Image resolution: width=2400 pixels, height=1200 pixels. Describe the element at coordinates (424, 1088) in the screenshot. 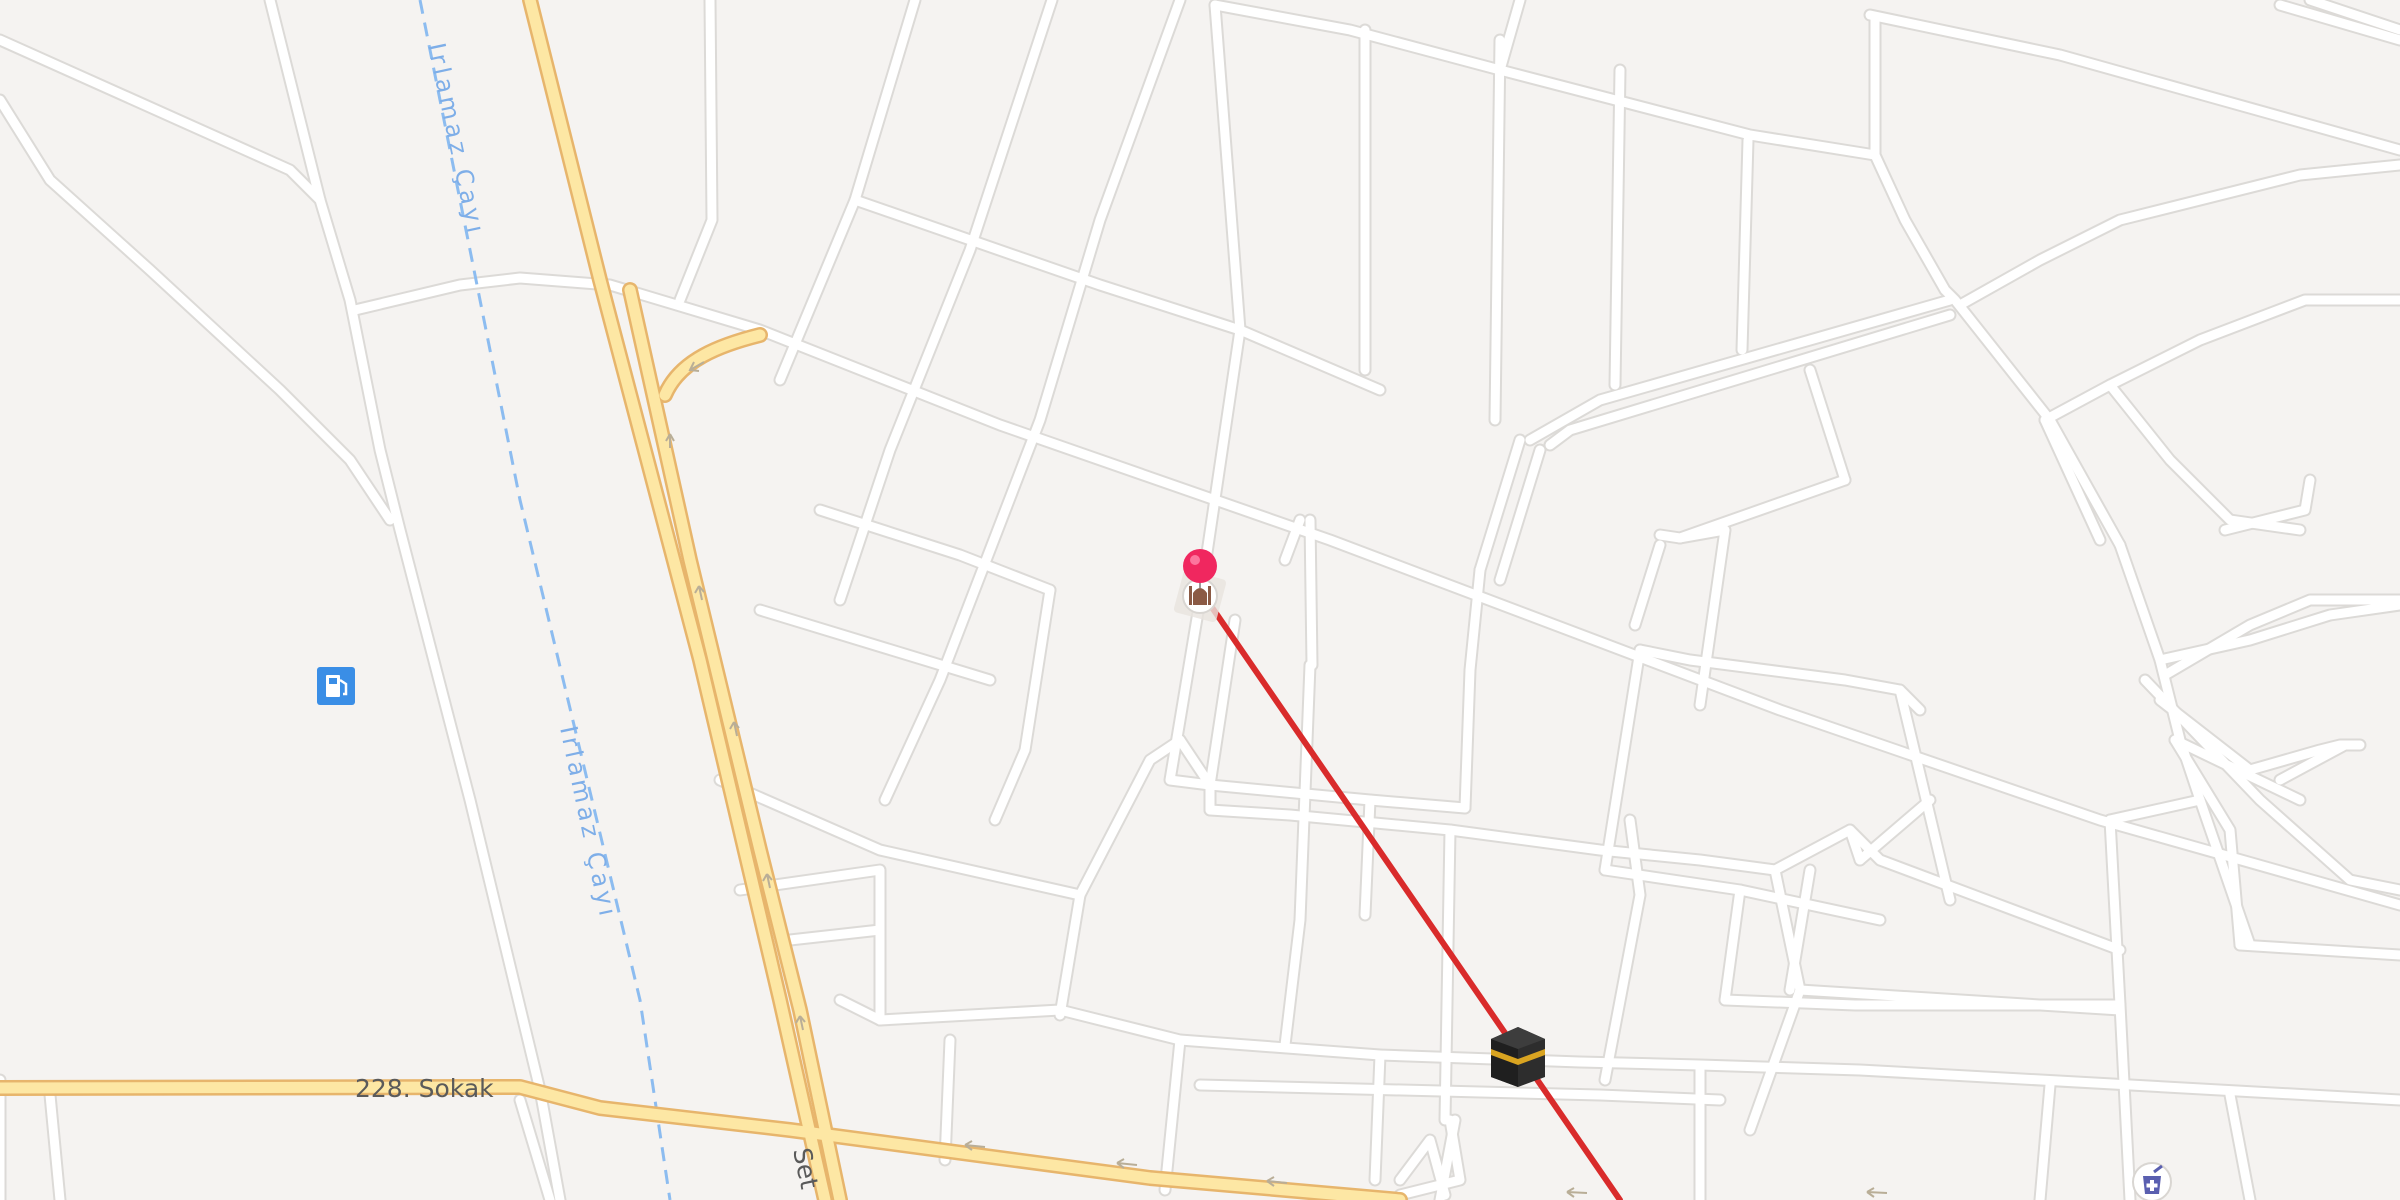

I see `street-label-228-sokak: 228. Sokak` at that location.